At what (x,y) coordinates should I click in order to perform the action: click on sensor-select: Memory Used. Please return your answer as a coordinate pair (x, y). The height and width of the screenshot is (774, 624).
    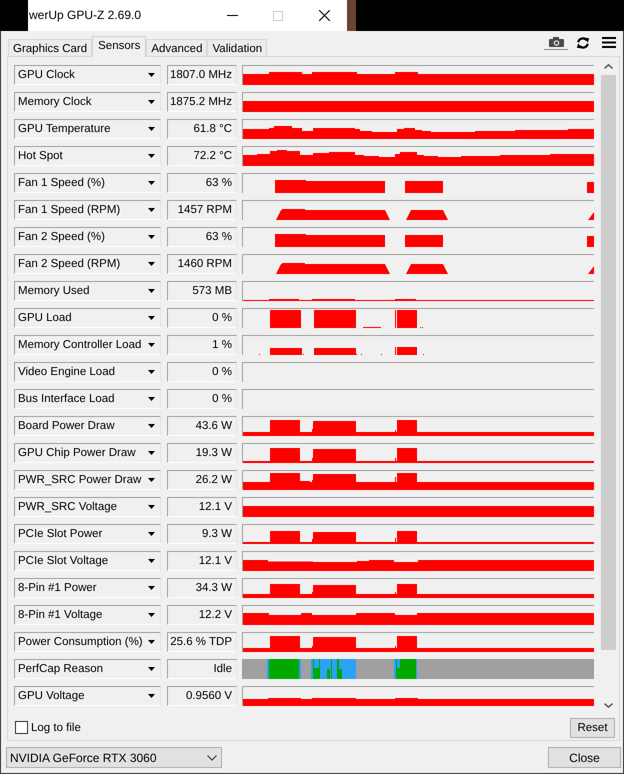
    Looking at the image, I should click on (87, 291).